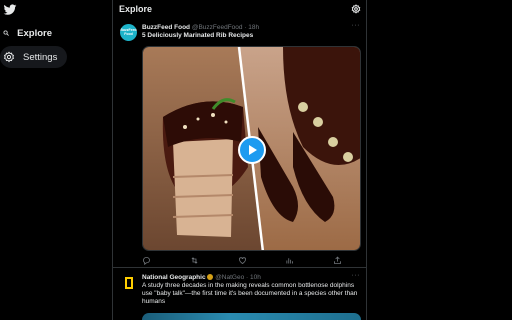 The width and height of the screenshot is (512, 320). I want to click on avatar, so click(128, 282).